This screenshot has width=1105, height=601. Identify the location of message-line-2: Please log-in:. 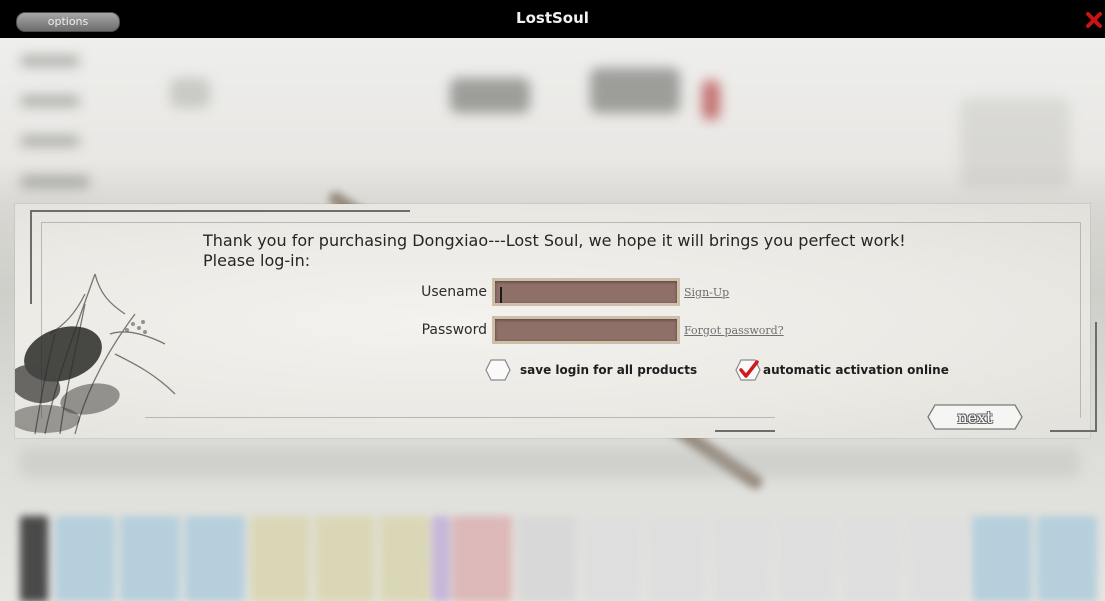
(257, 260).